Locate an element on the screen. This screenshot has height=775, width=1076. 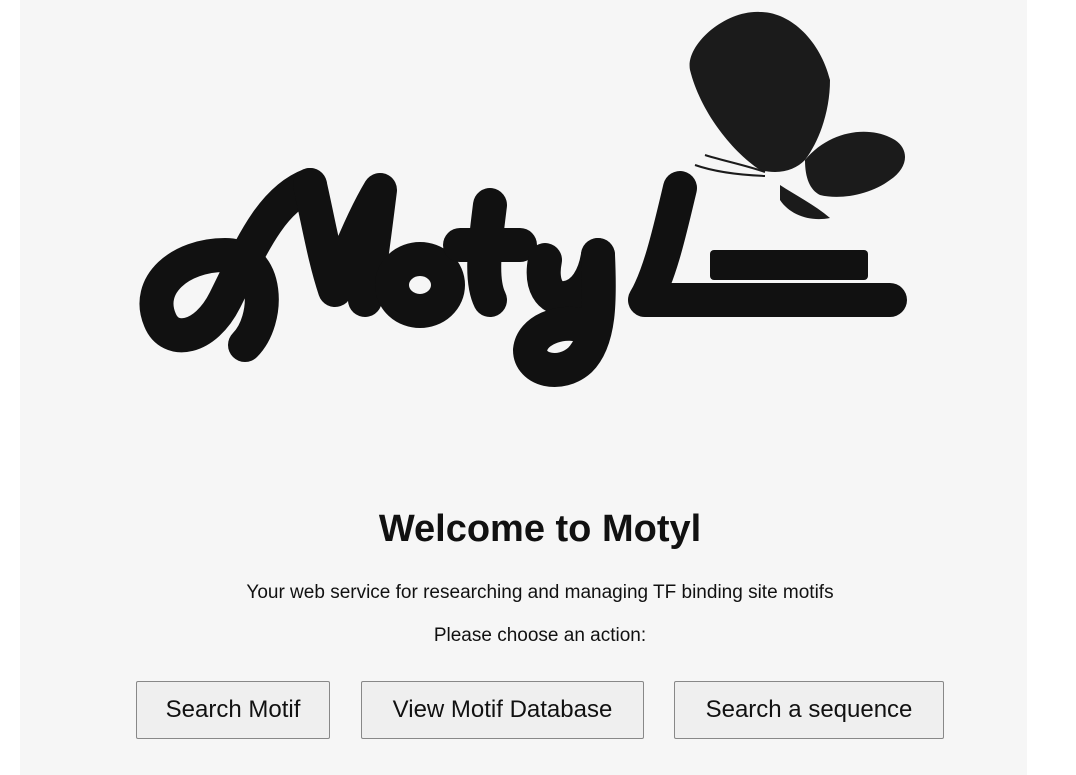
page-title: Welcome to Motyl is located at coordinates (540, 529).